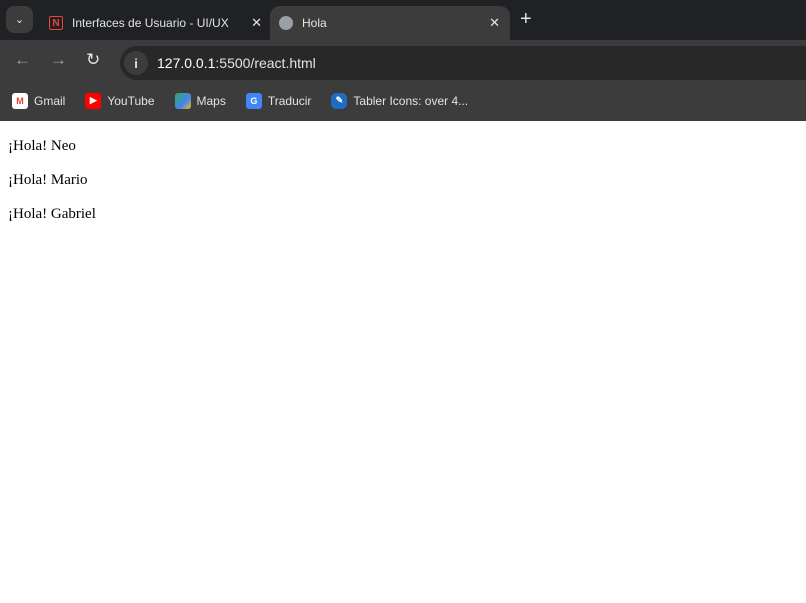 The image size is (806, 603). I want to click on bookmark-maps: Maps, so click(200, 100).